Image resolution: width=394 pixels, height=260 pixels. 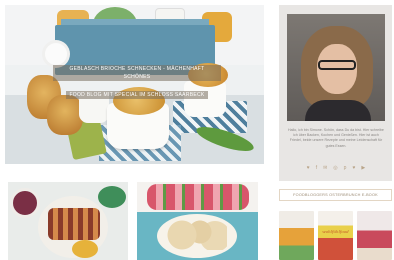 I want to click on card-herbs, so click(x=112, y=197).